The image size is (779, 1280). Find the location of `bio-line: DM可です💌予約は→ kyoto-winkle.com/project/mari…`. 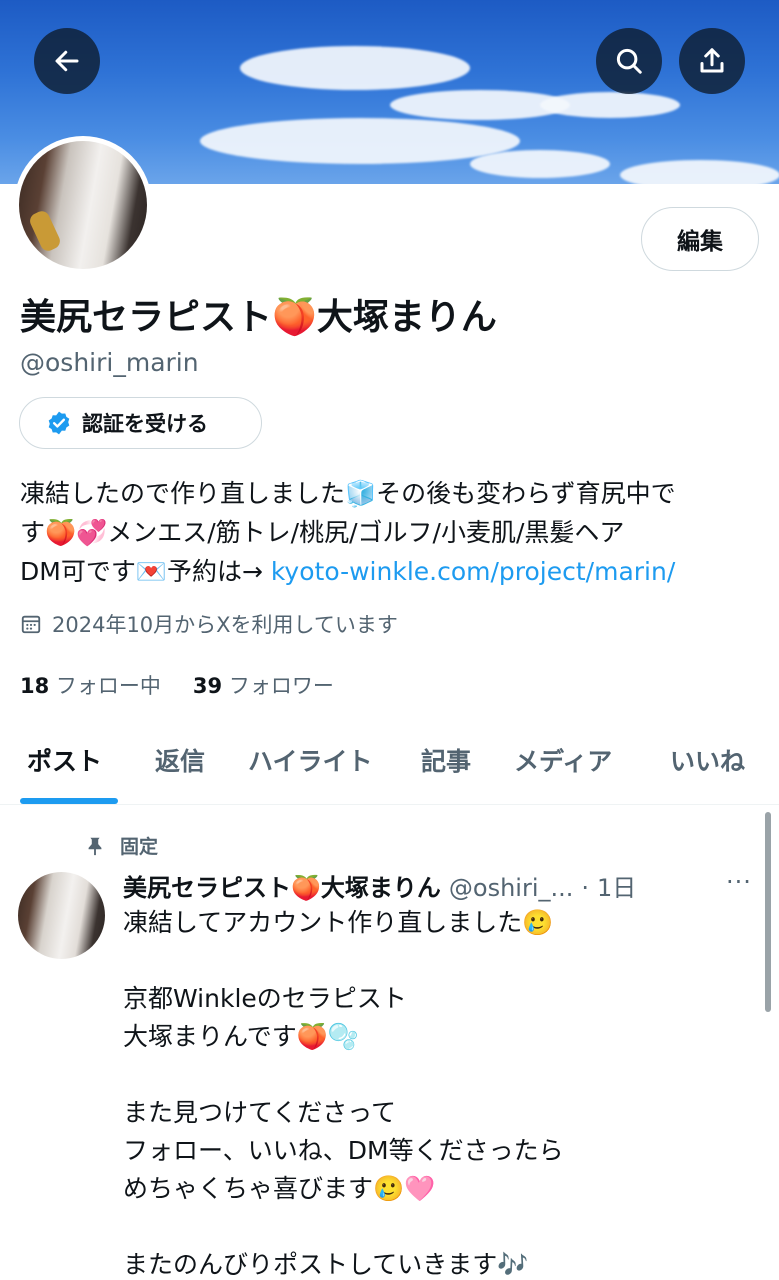

bio-line: DM可です💌予約は→ kyoto-winkle.com/project/mari… is located at coordinates (390, 571).